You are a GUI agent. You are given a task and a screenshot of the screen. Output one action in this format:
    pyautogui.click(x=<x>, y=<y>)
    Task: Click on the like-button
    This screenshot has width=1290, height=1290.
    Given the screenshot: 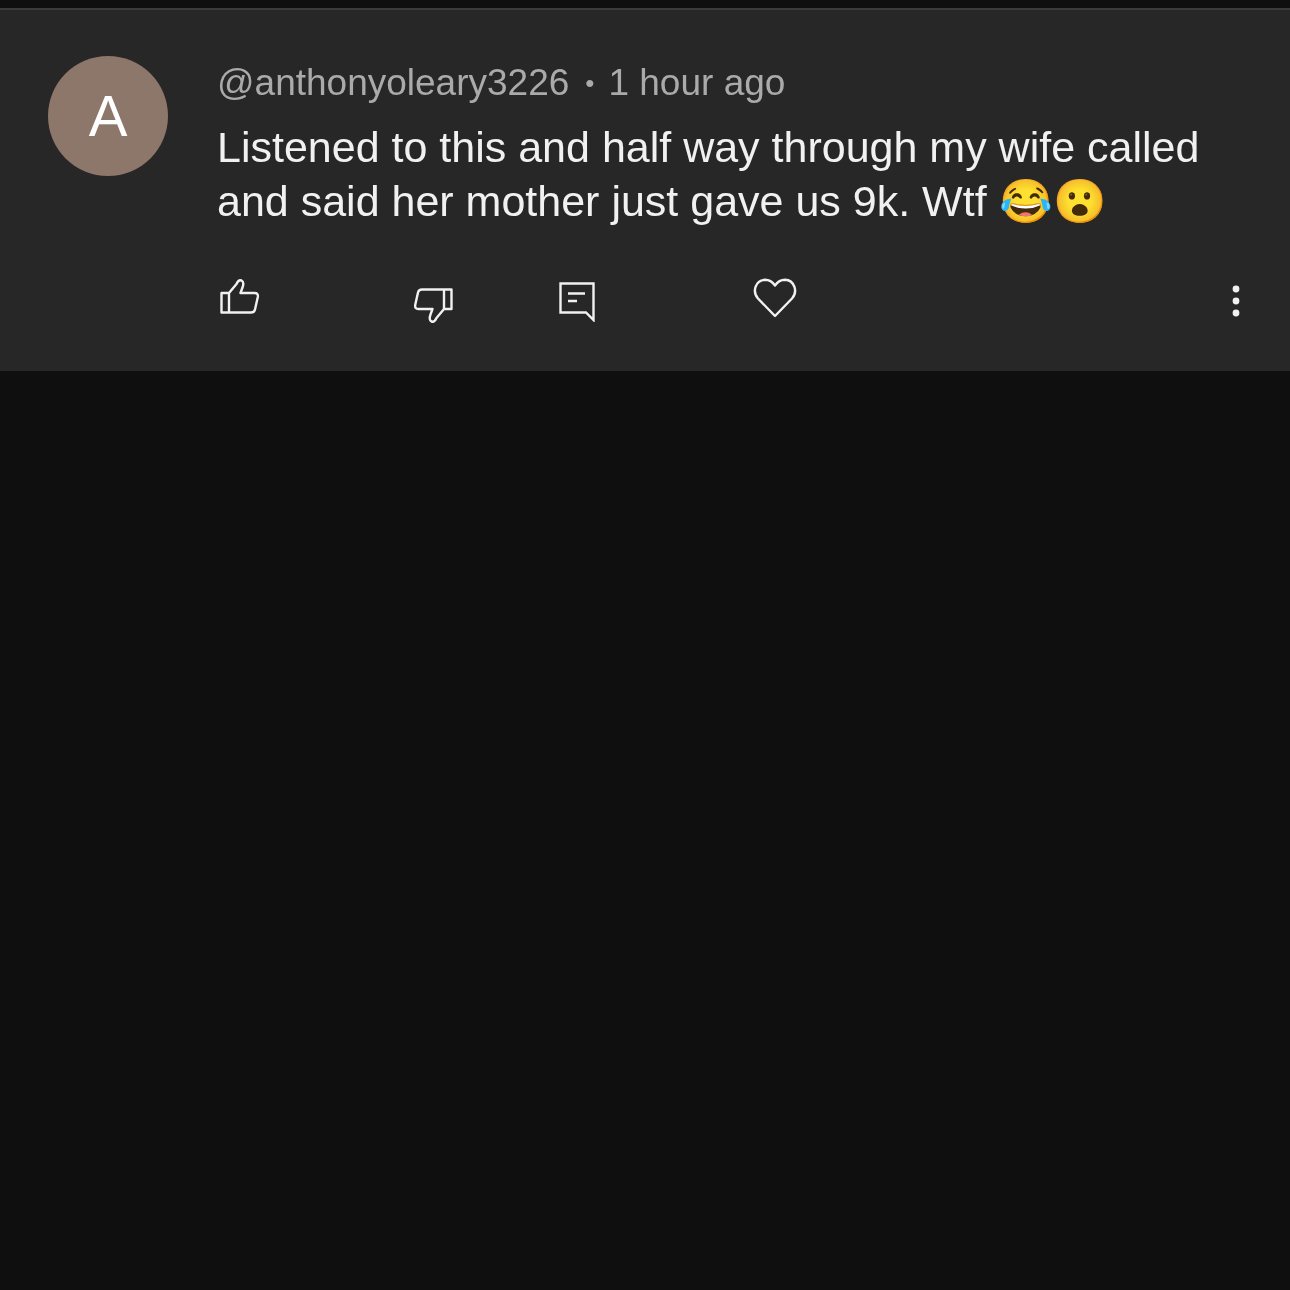 What is the action you would take?
    pyautogui.click(x=240, y=296)
    